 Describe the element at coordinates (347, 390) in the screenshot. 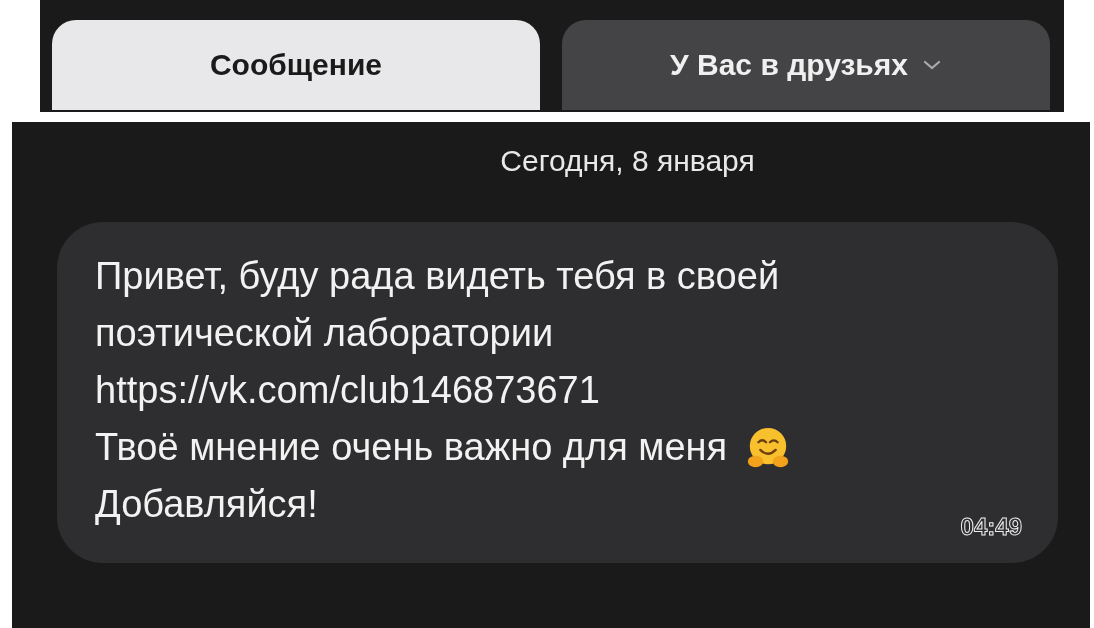

I see `message-link: https://vk.com/club146873671` at that location.